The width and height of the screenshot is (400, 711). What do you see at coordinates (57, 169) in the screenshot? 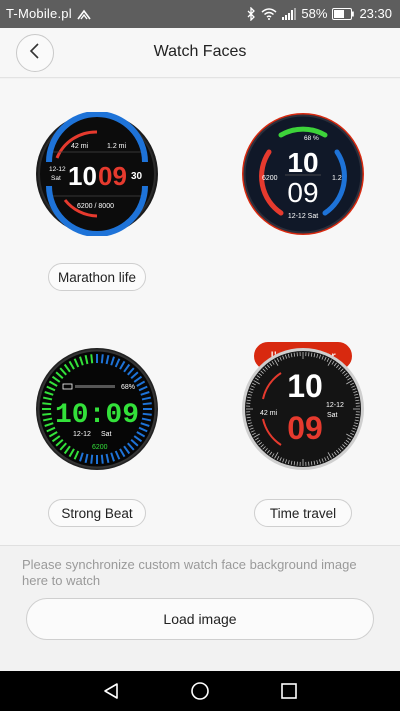
I see `face1-date: 12-12` at bounding box center [57, 169].